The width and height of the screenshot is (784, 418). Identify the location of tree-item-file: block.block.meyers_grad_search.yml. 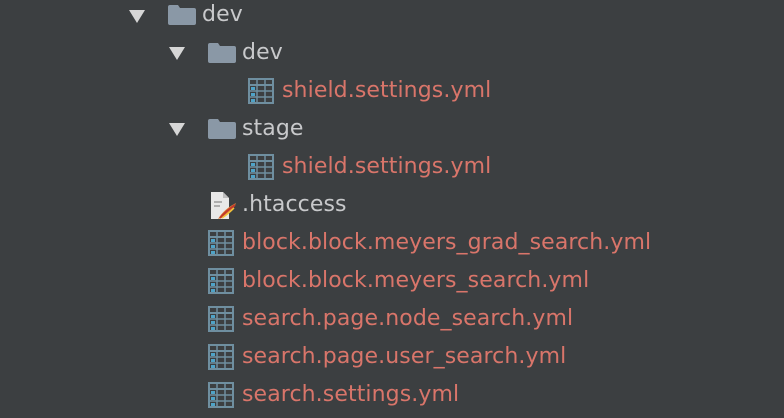
(446, 243).